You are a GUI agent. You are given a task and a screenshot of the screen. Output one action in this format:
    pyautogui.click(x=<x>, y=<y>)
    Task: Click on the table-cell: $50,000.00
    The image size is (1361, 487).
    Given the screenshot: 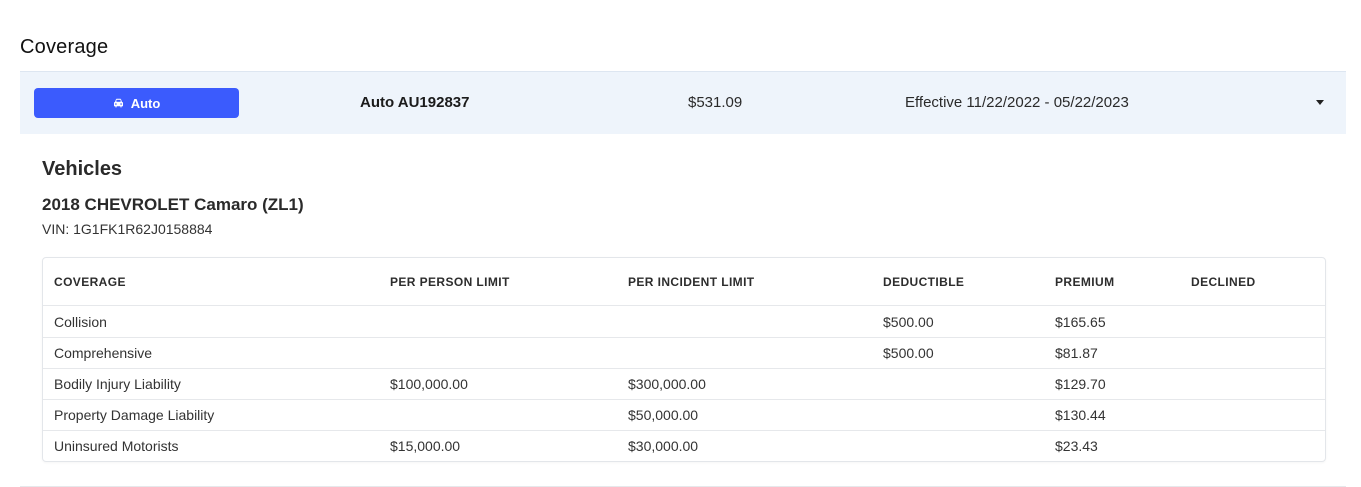 What is the action you would take?
    pyautogui.click(x=663, y=414)
    